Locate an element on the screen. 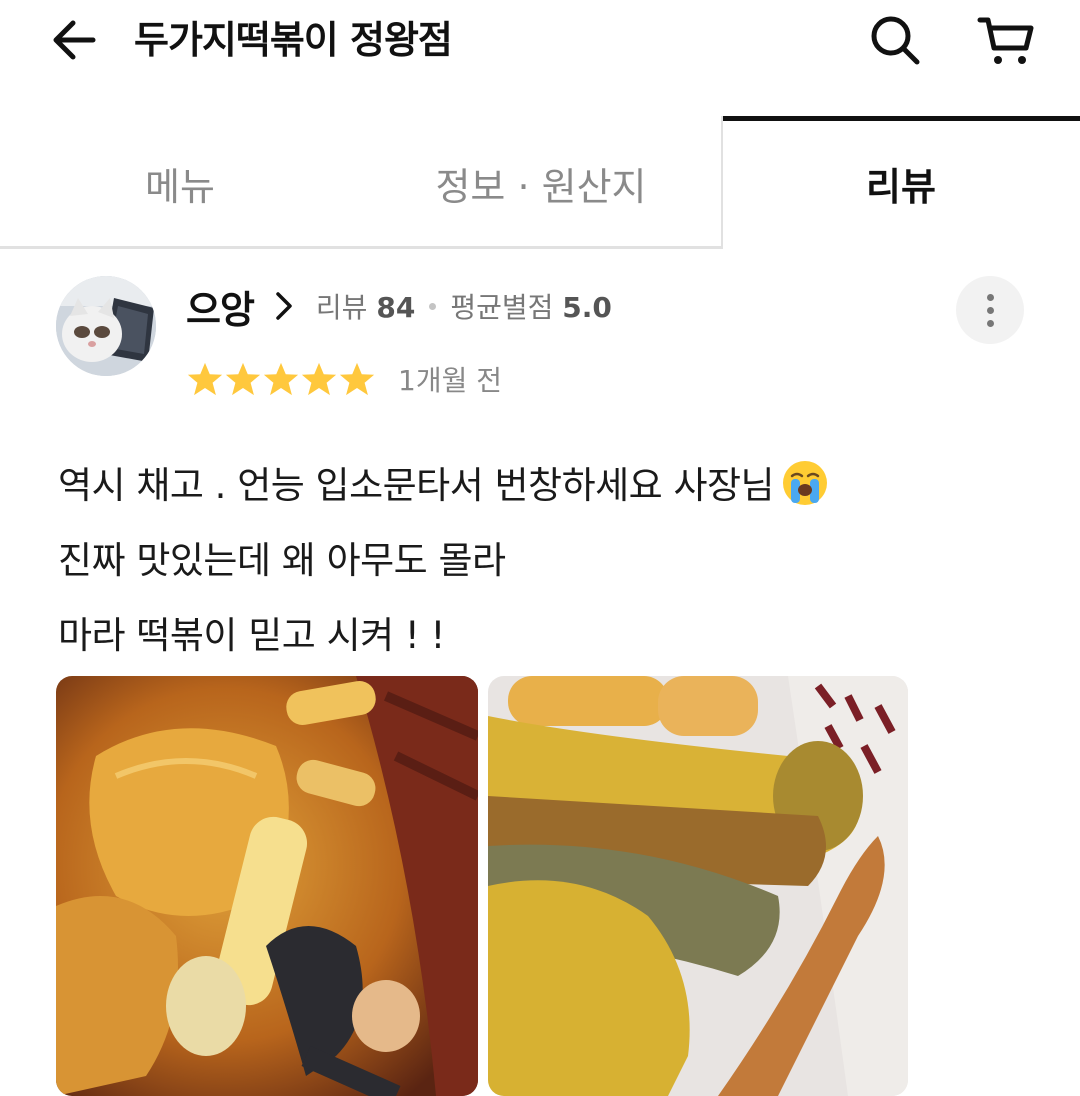 The image size is (1080, 1096). review-line-3: 마라 떡볶이 믿고 시켜 ! ! is located at coordinates (251, 635).